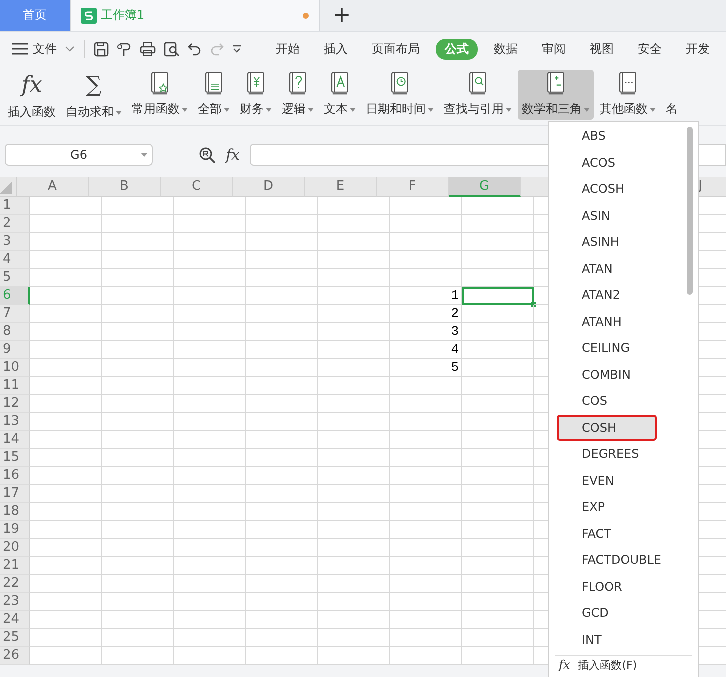 This screenshot has height=677, width=726. What do you see at coordinates (672, 95) in the screenshot?
I see `ribbon-button: 名` at bounding box center [672, 95].